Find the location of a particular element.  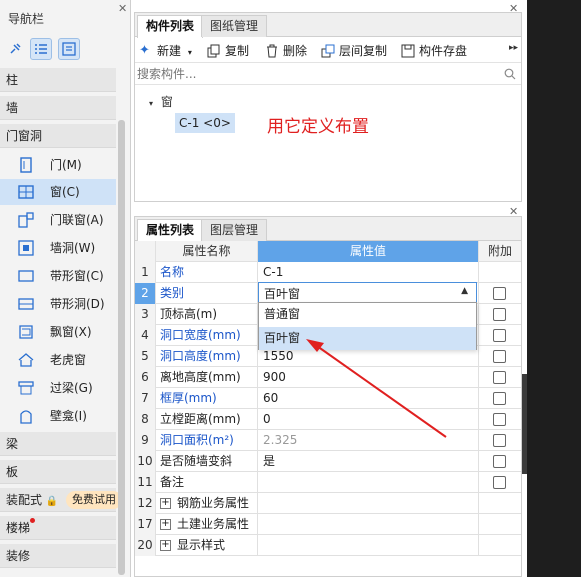

table-row: 11 备注 is located at coordinates (328, 482).